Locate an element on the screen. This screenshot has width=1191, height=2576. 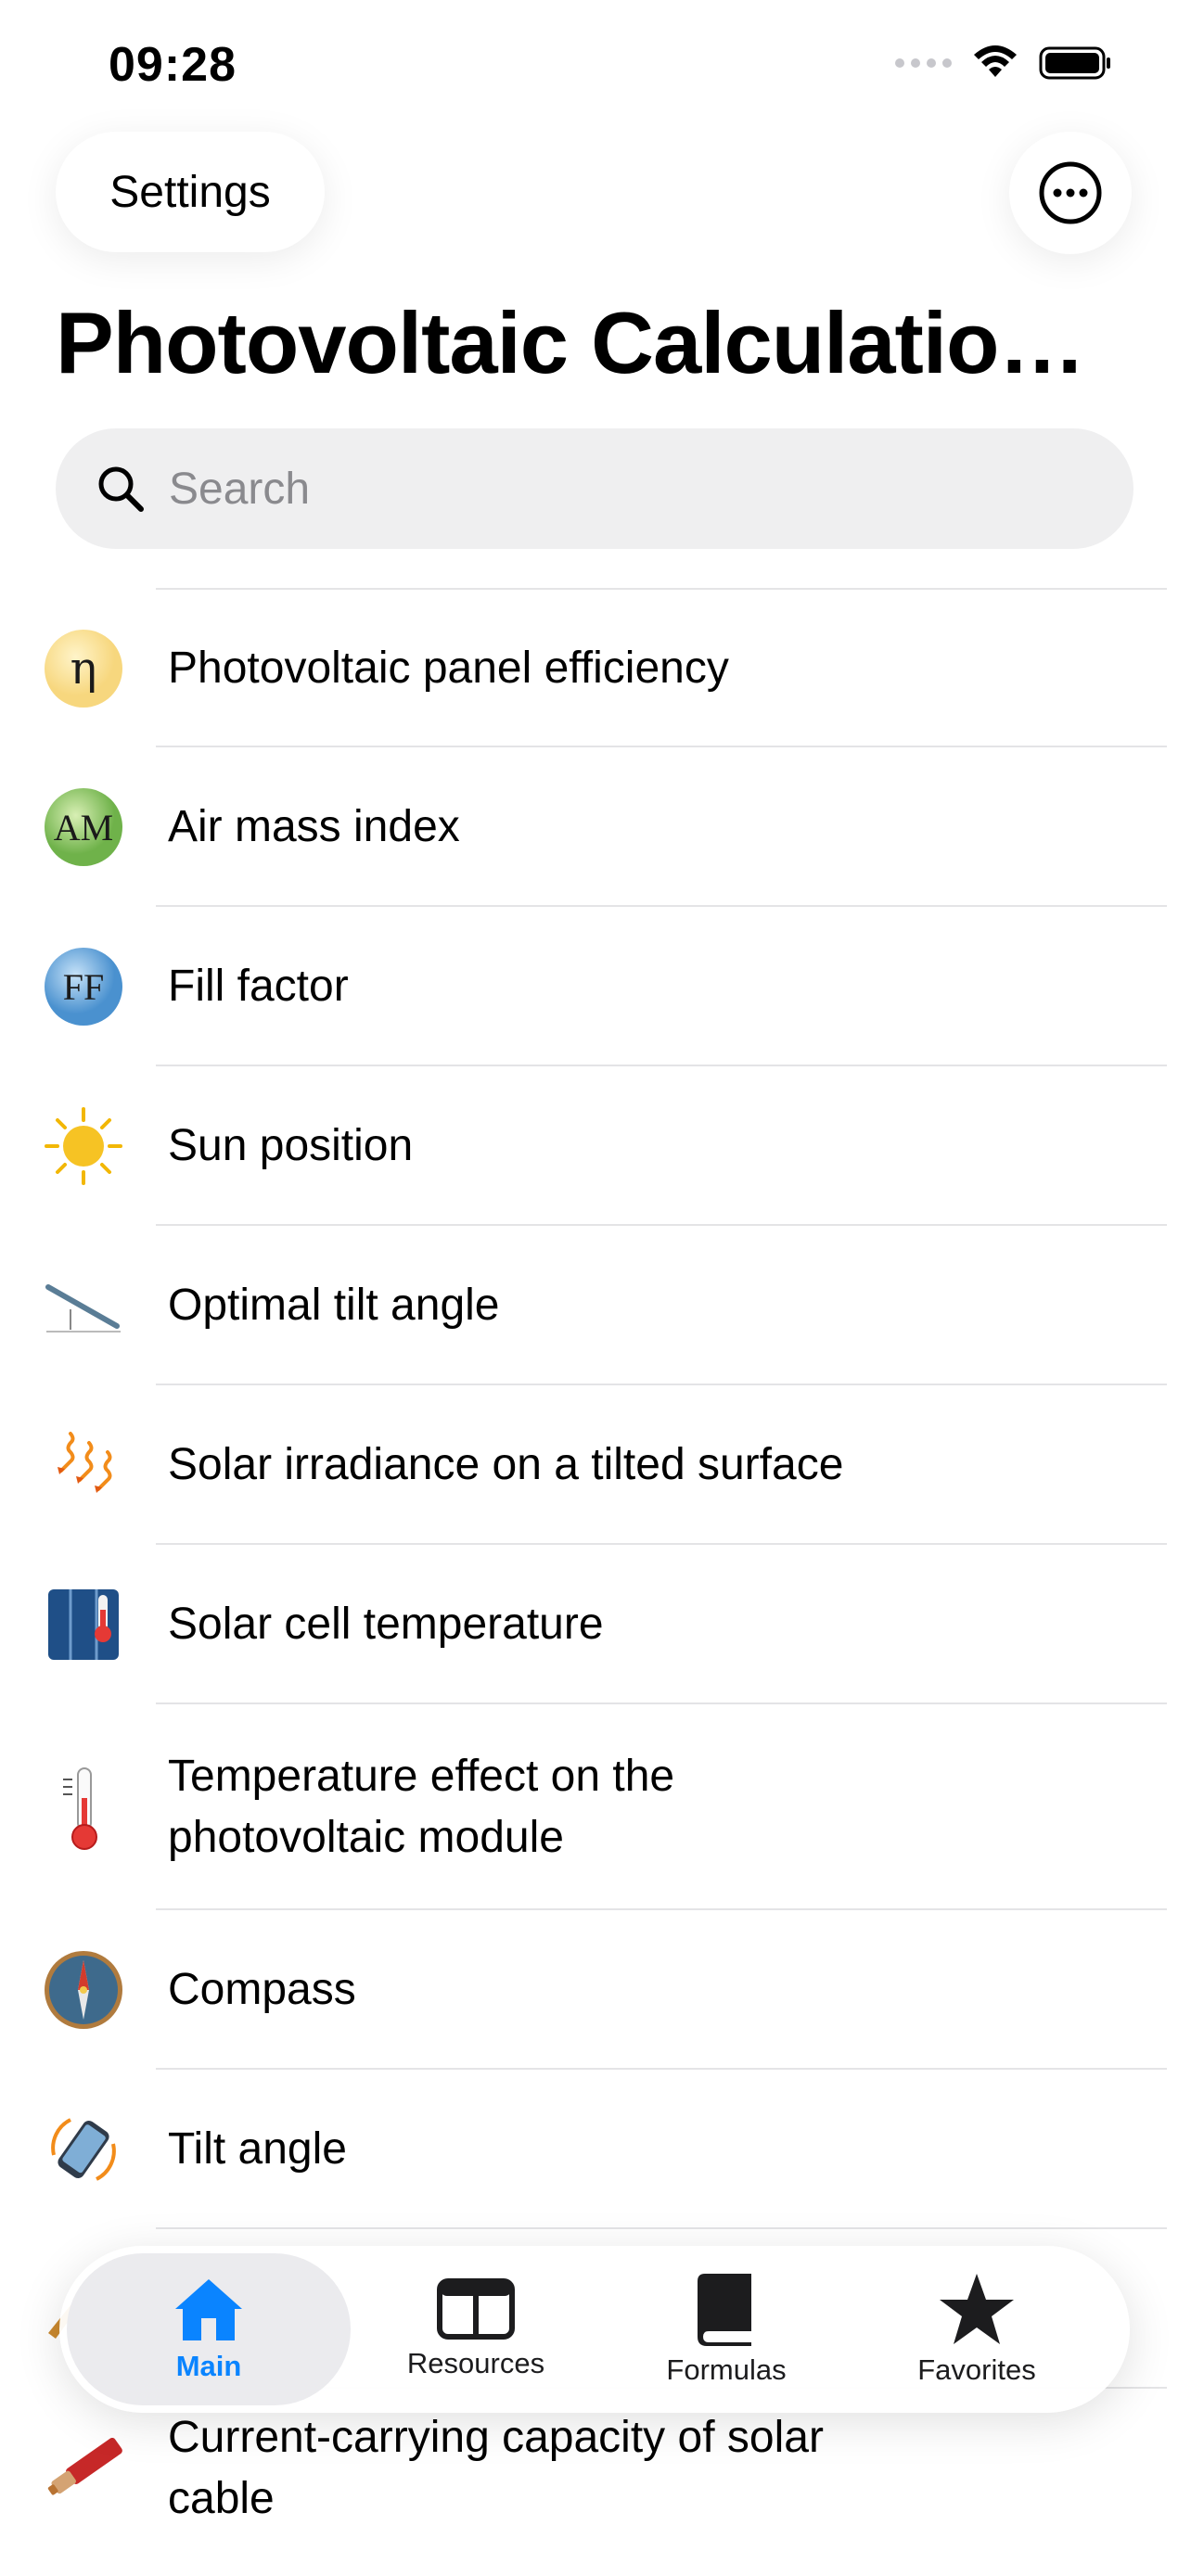
eta-icon-text: η is located at coordinates (83, 669).